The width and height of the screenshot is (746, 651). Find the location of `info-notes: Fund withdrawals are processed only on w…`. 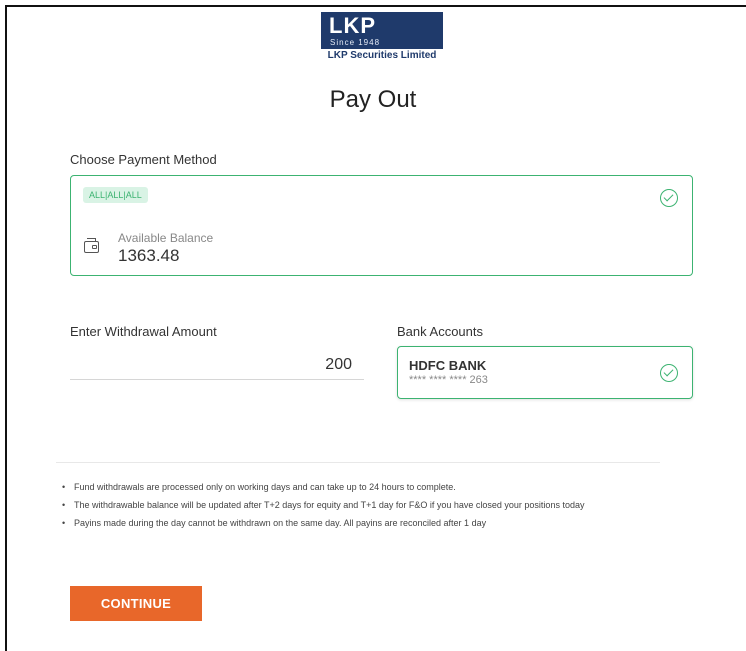

info-notes: Fund withdrawals are processed only on w… is located at coordinates (322, 505).